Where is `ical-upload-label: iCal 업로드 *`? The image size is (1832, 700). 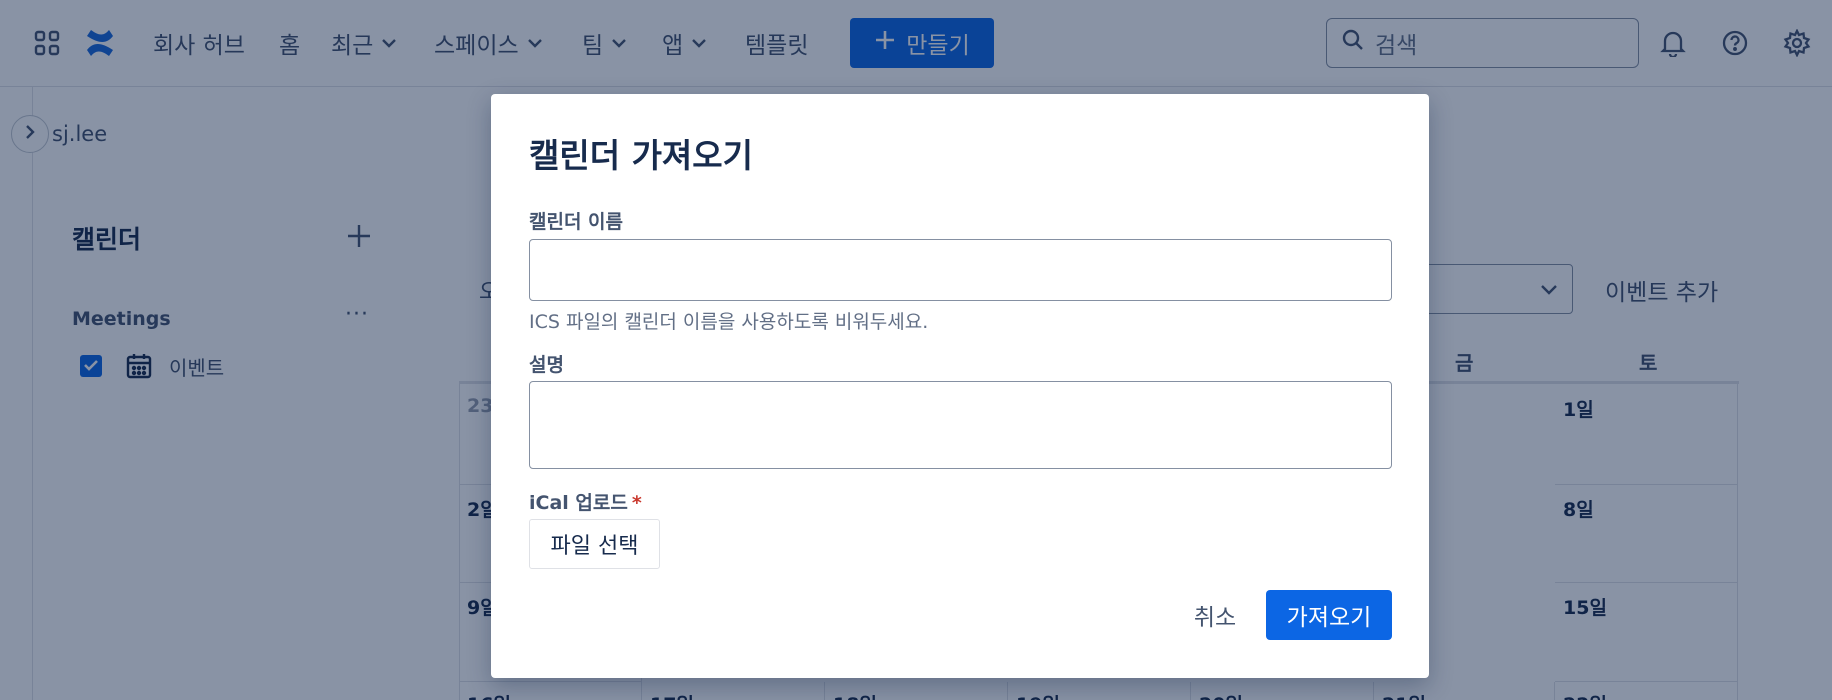 ical-upload-label: iCal 업로드 * is located at coordinates (585, 501).